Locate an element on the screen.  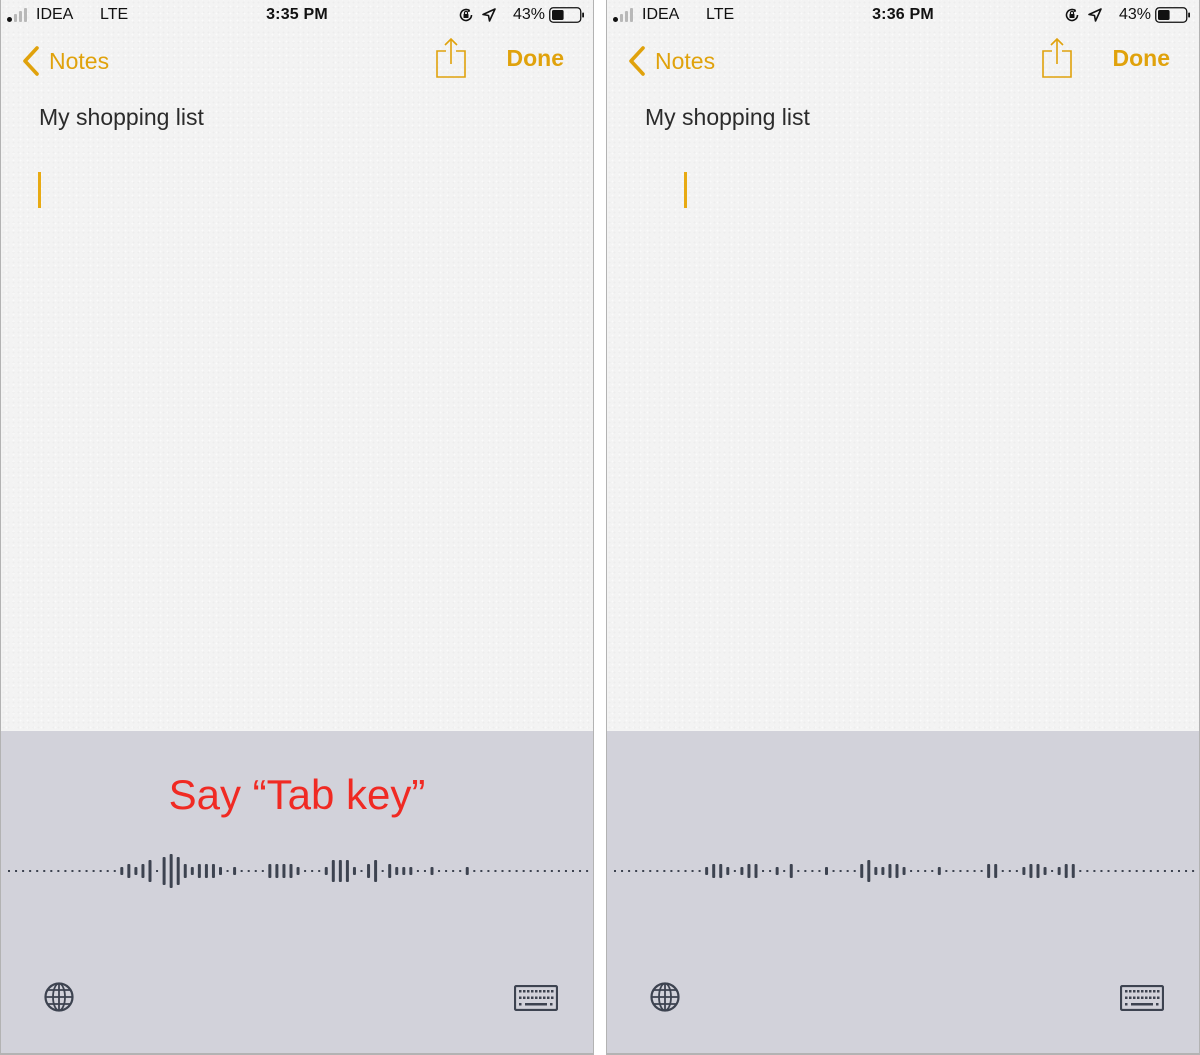
dictation-waveform is located at coordinates (904, 871).